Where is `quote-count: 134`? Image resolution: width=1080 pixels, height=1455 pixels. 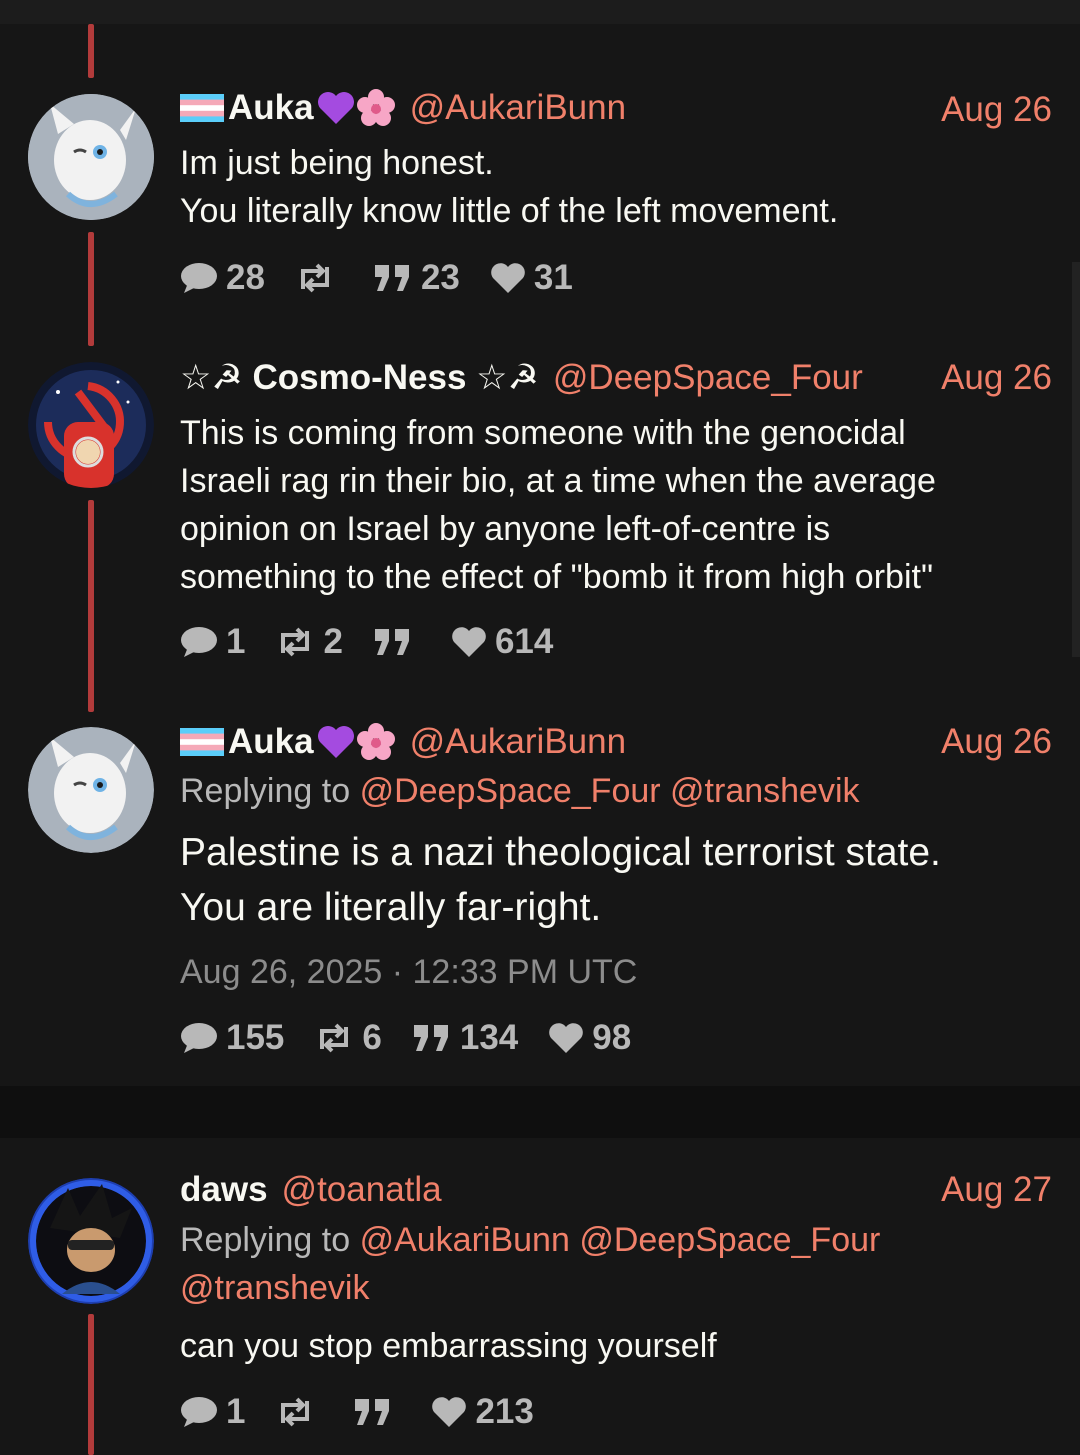 quote-count: 134 is located at coordinates (489, 1037).